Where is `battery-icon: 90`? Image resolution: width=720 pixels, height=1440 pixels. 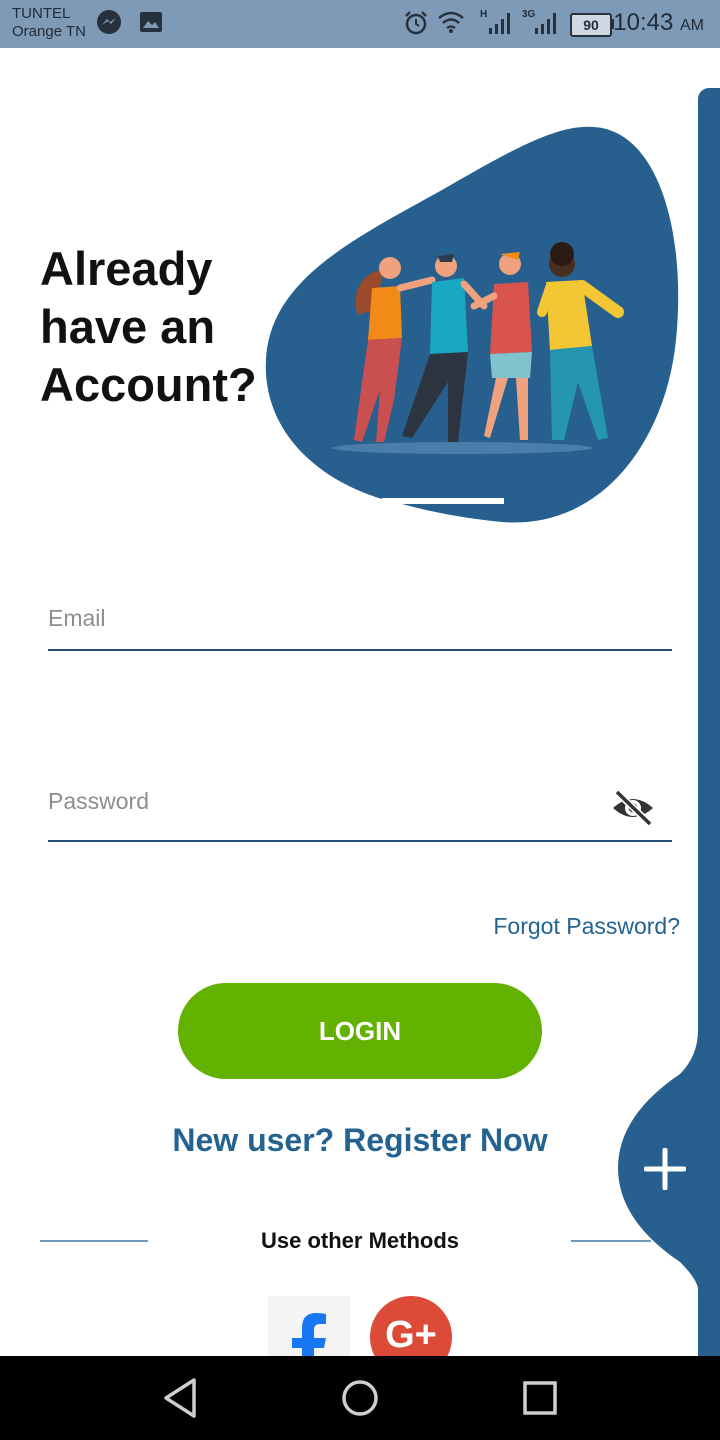 battery-icon: 90 is located at coordinates (591, 25).